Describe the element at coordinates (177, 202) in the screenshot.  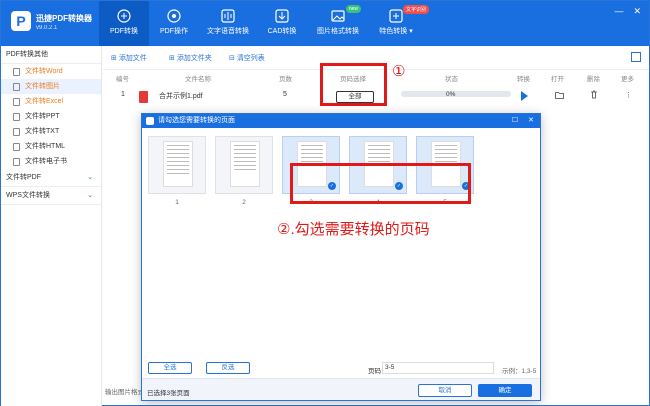
I see `page-number: 1` at that location.